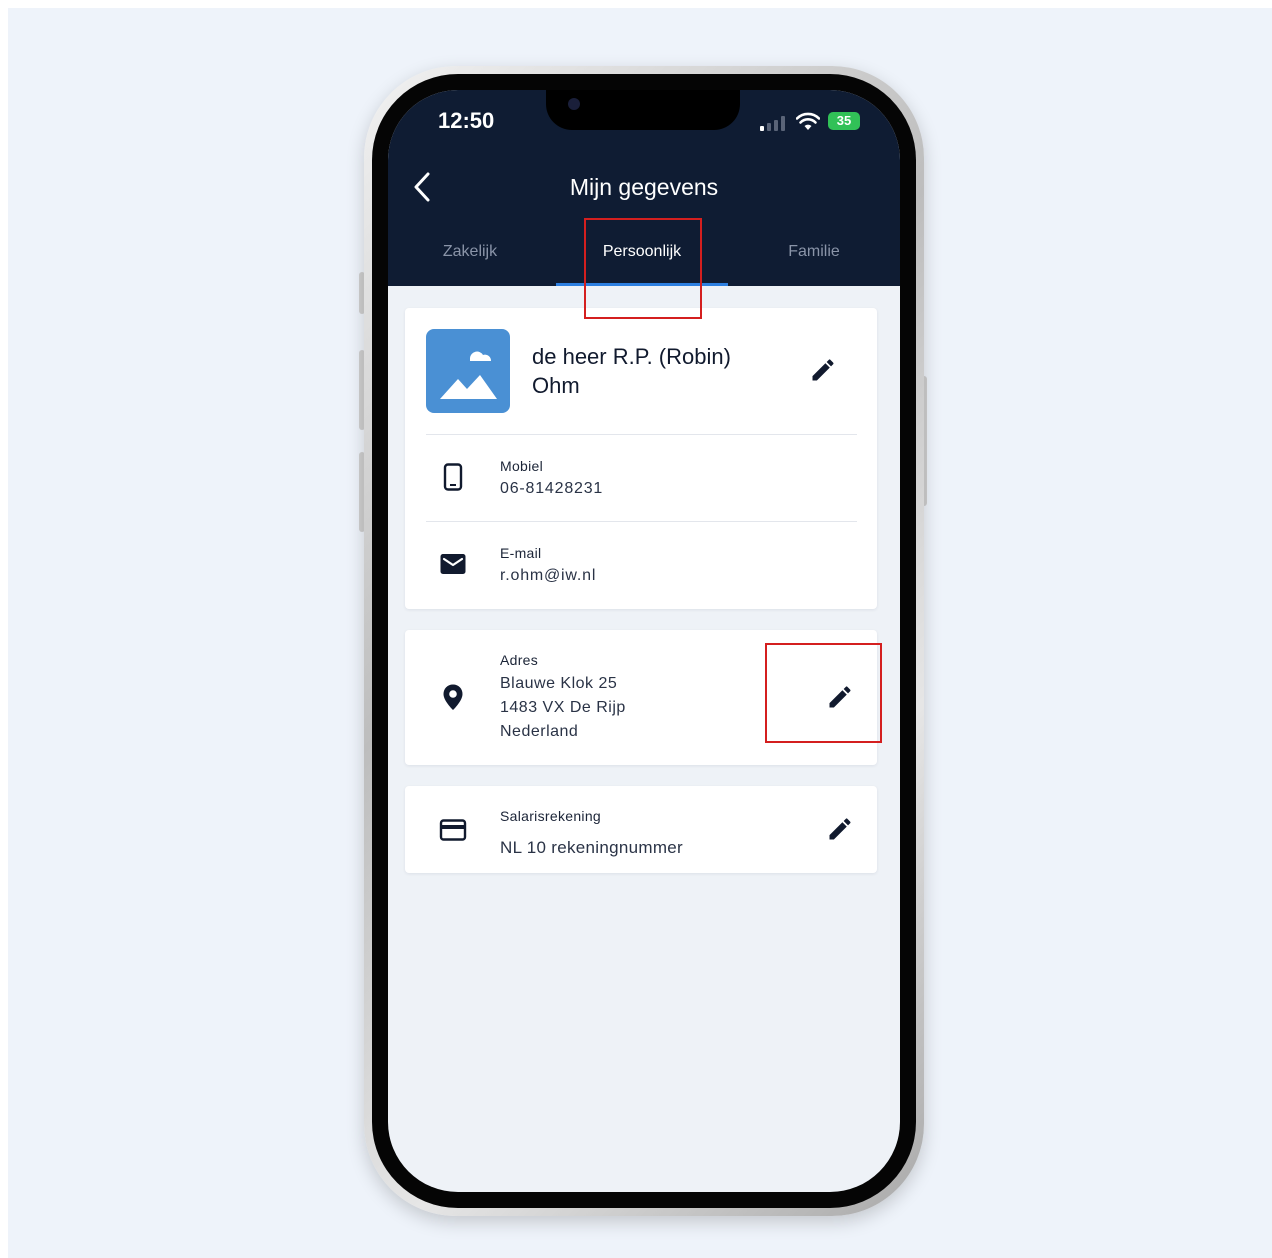 The height and width of the screenshot is (1258, 1272). What do you see at coordinates (550, 816) in the screenshot?
I see `bank-label: Salarisrekening` at bounding box center [550, 816].